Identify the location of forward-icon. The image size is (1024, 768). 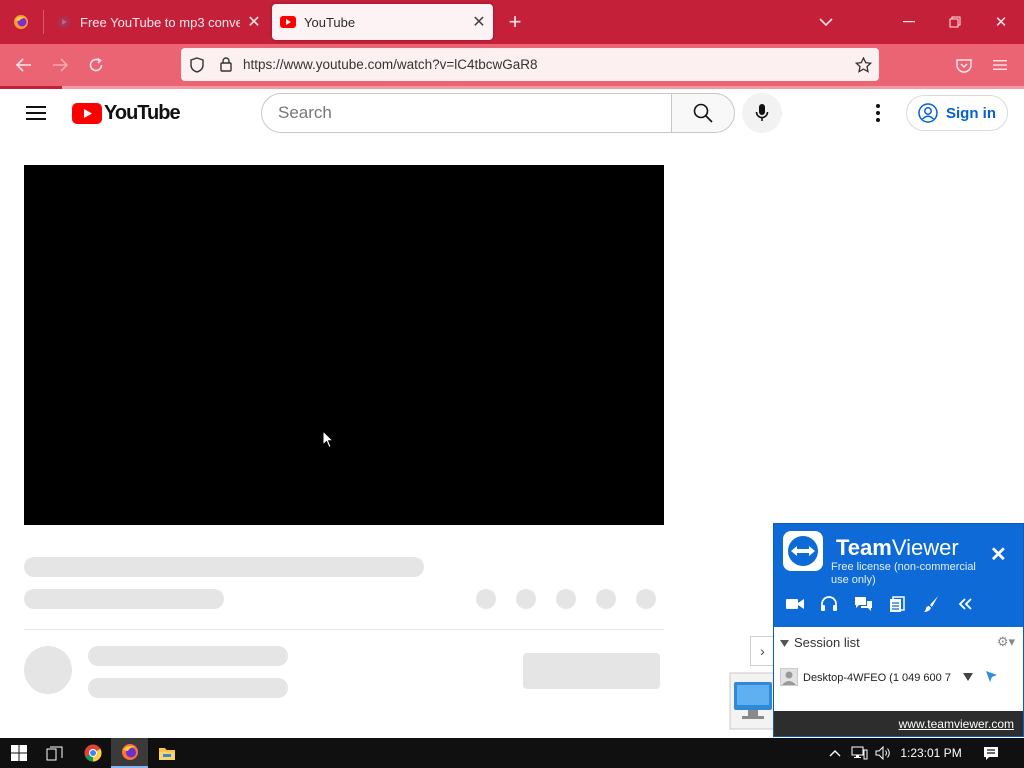
(60, 65).